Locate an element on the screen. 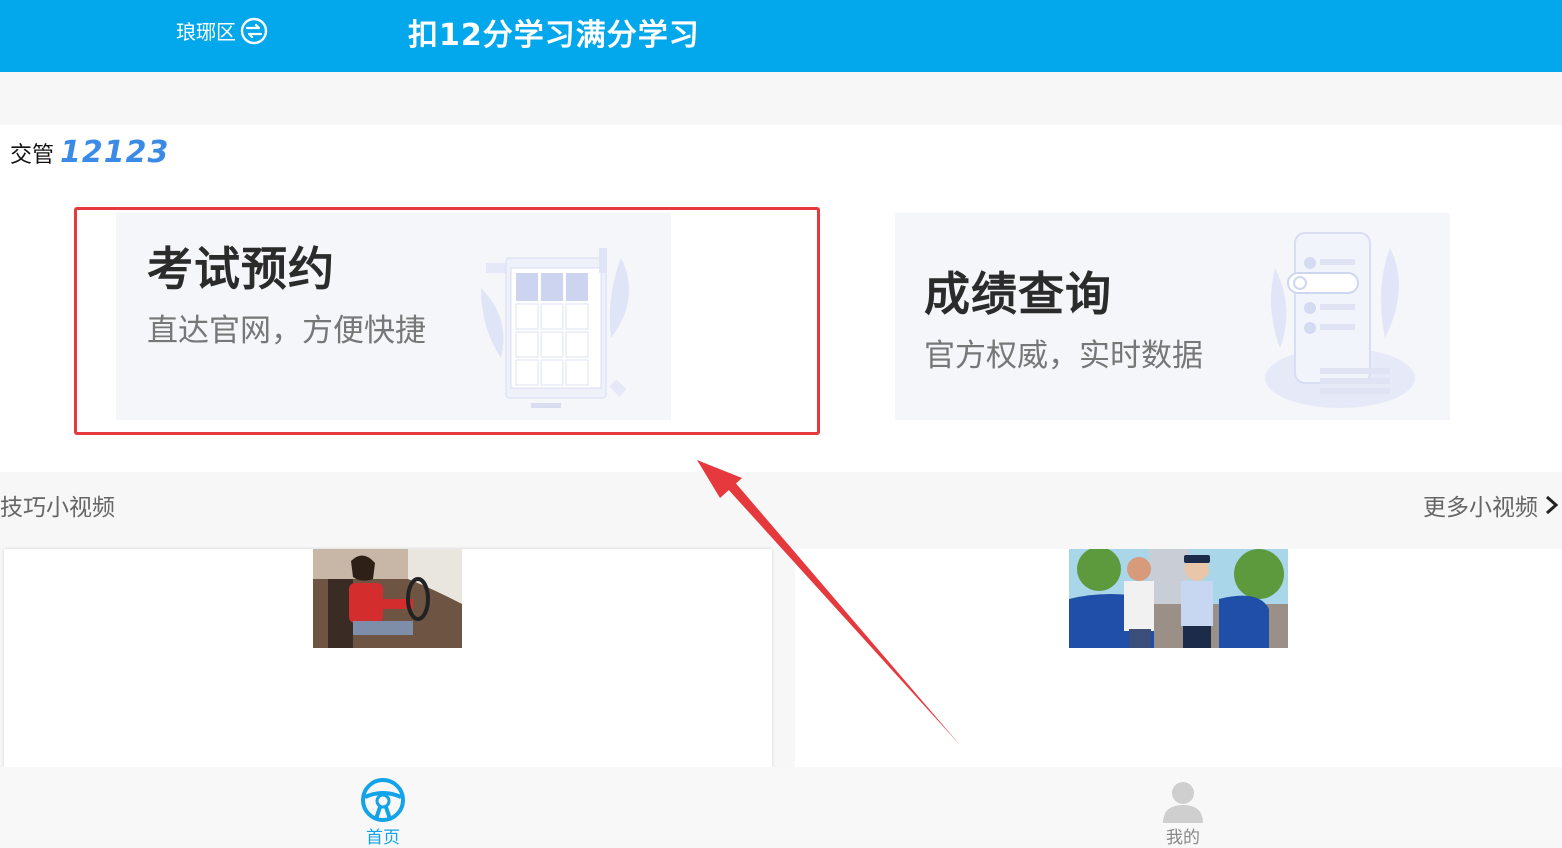 The image size is (1562, 848). more-videos-label: 更多小视频 is located at coordinates (1480, 508).